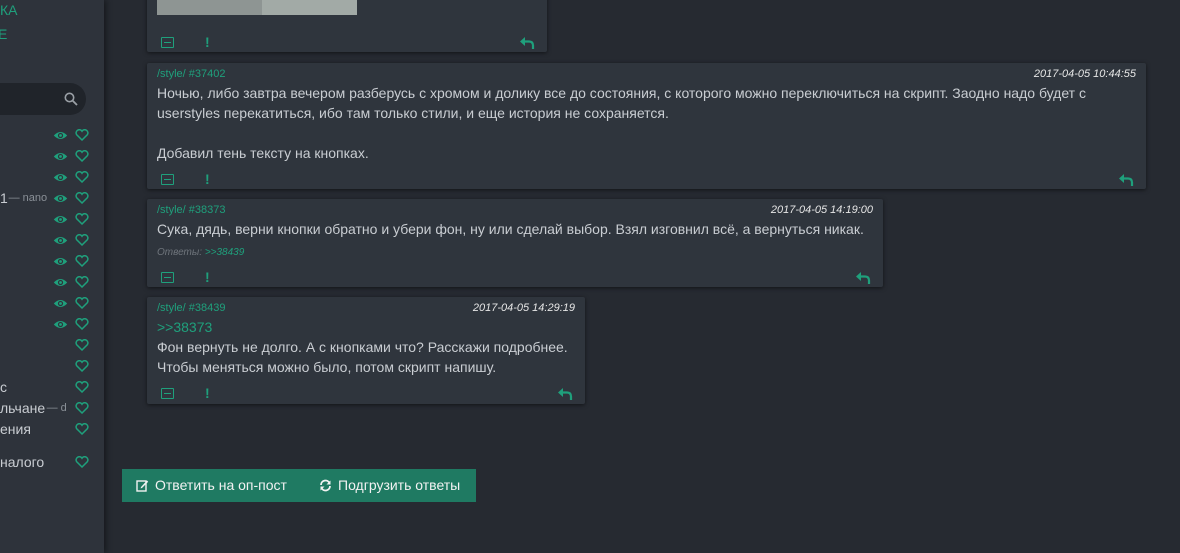 The height and width of the screenshot is (553, 1180). Describe the element at coordinates (52, 198) in the screenshot. I see `sidebar-board-item: 1 — nano` at that location.